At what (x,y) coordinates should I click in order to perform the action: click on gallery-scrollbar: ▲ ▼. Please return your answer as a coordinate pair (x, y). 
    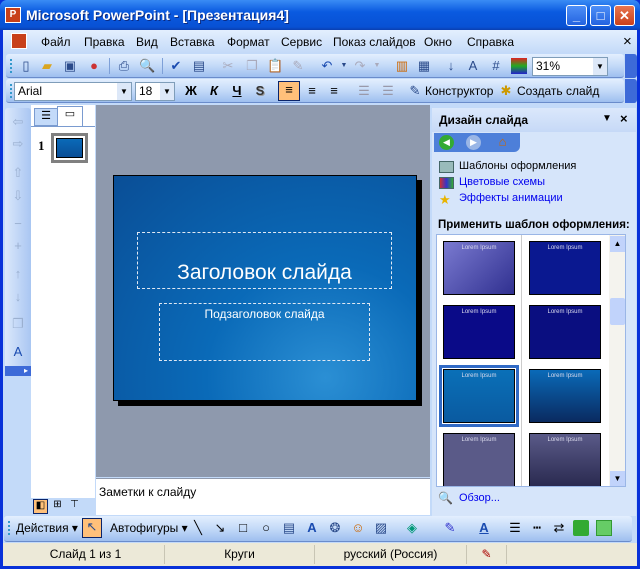
    Looking at the image, I should click on (617, 360).